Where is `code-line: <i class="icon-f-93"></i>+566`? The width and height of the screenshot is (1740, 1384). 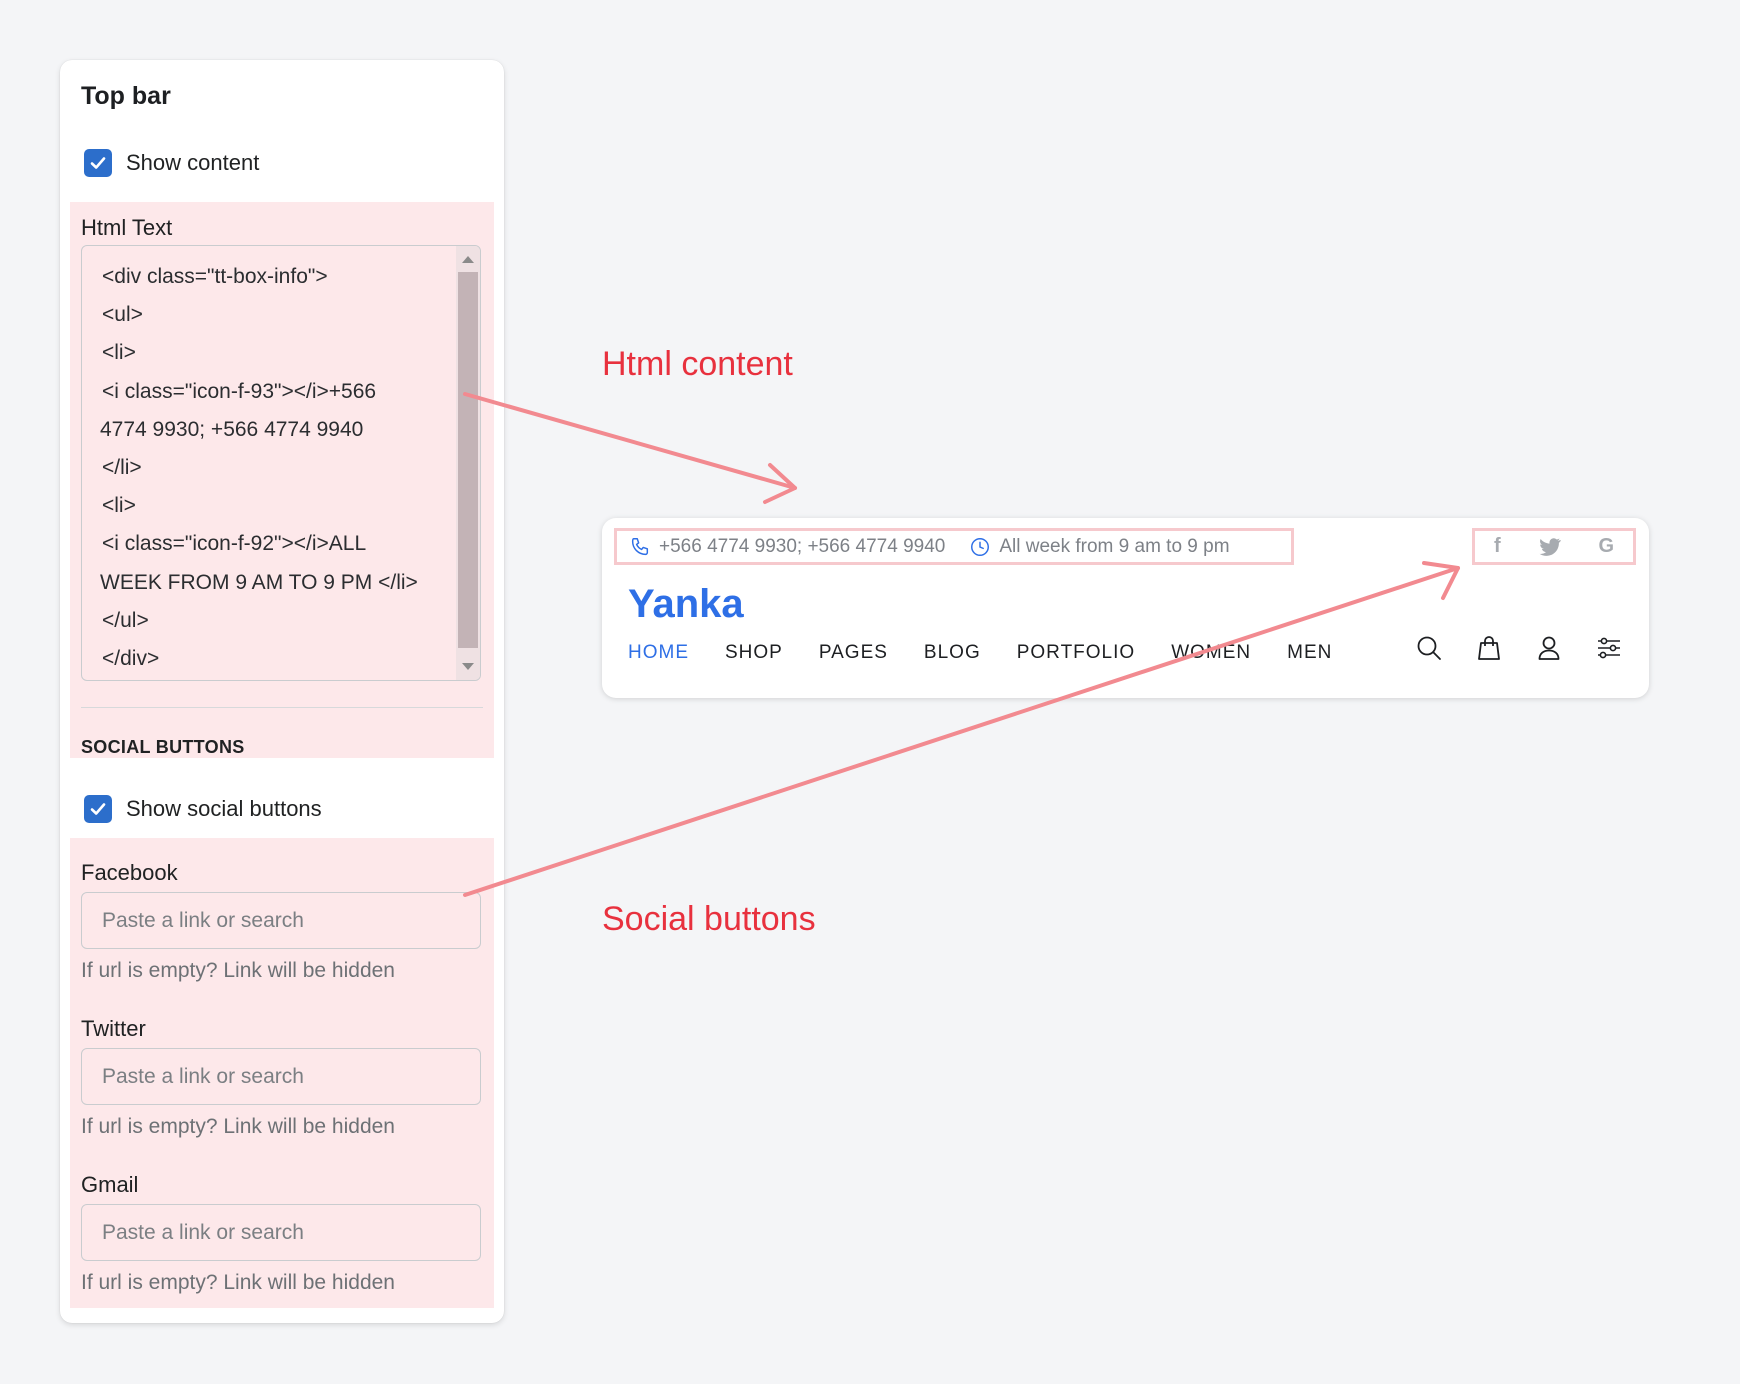 code-line: <i class="icon-f-93"></i>+566 is located at coordinates (239, 391).